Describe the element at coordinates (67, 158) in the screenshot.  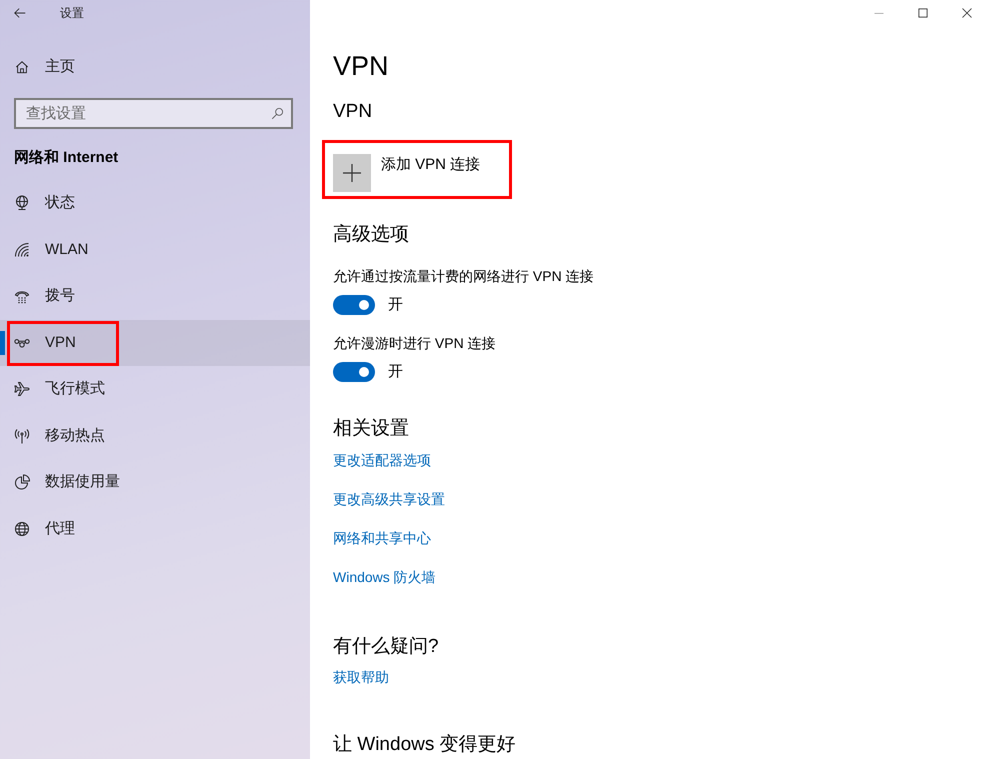
I see `section-title: 网络和 Internet` at that location.